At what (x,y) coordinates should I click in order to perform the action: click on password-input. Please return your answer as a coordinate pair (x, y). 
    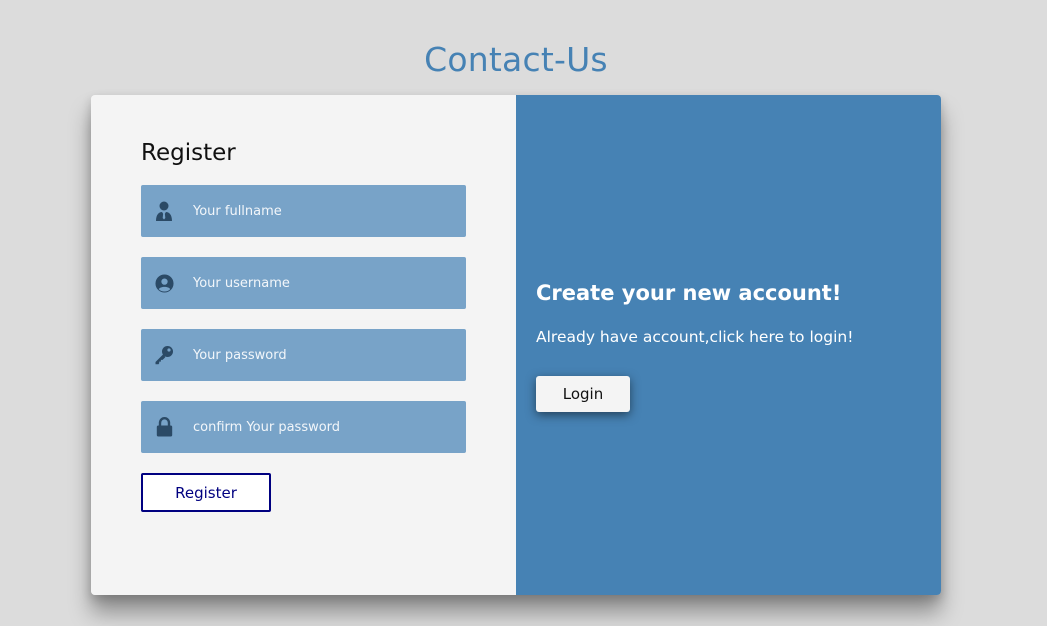
    Looking at the image, I should click on (320, 355).